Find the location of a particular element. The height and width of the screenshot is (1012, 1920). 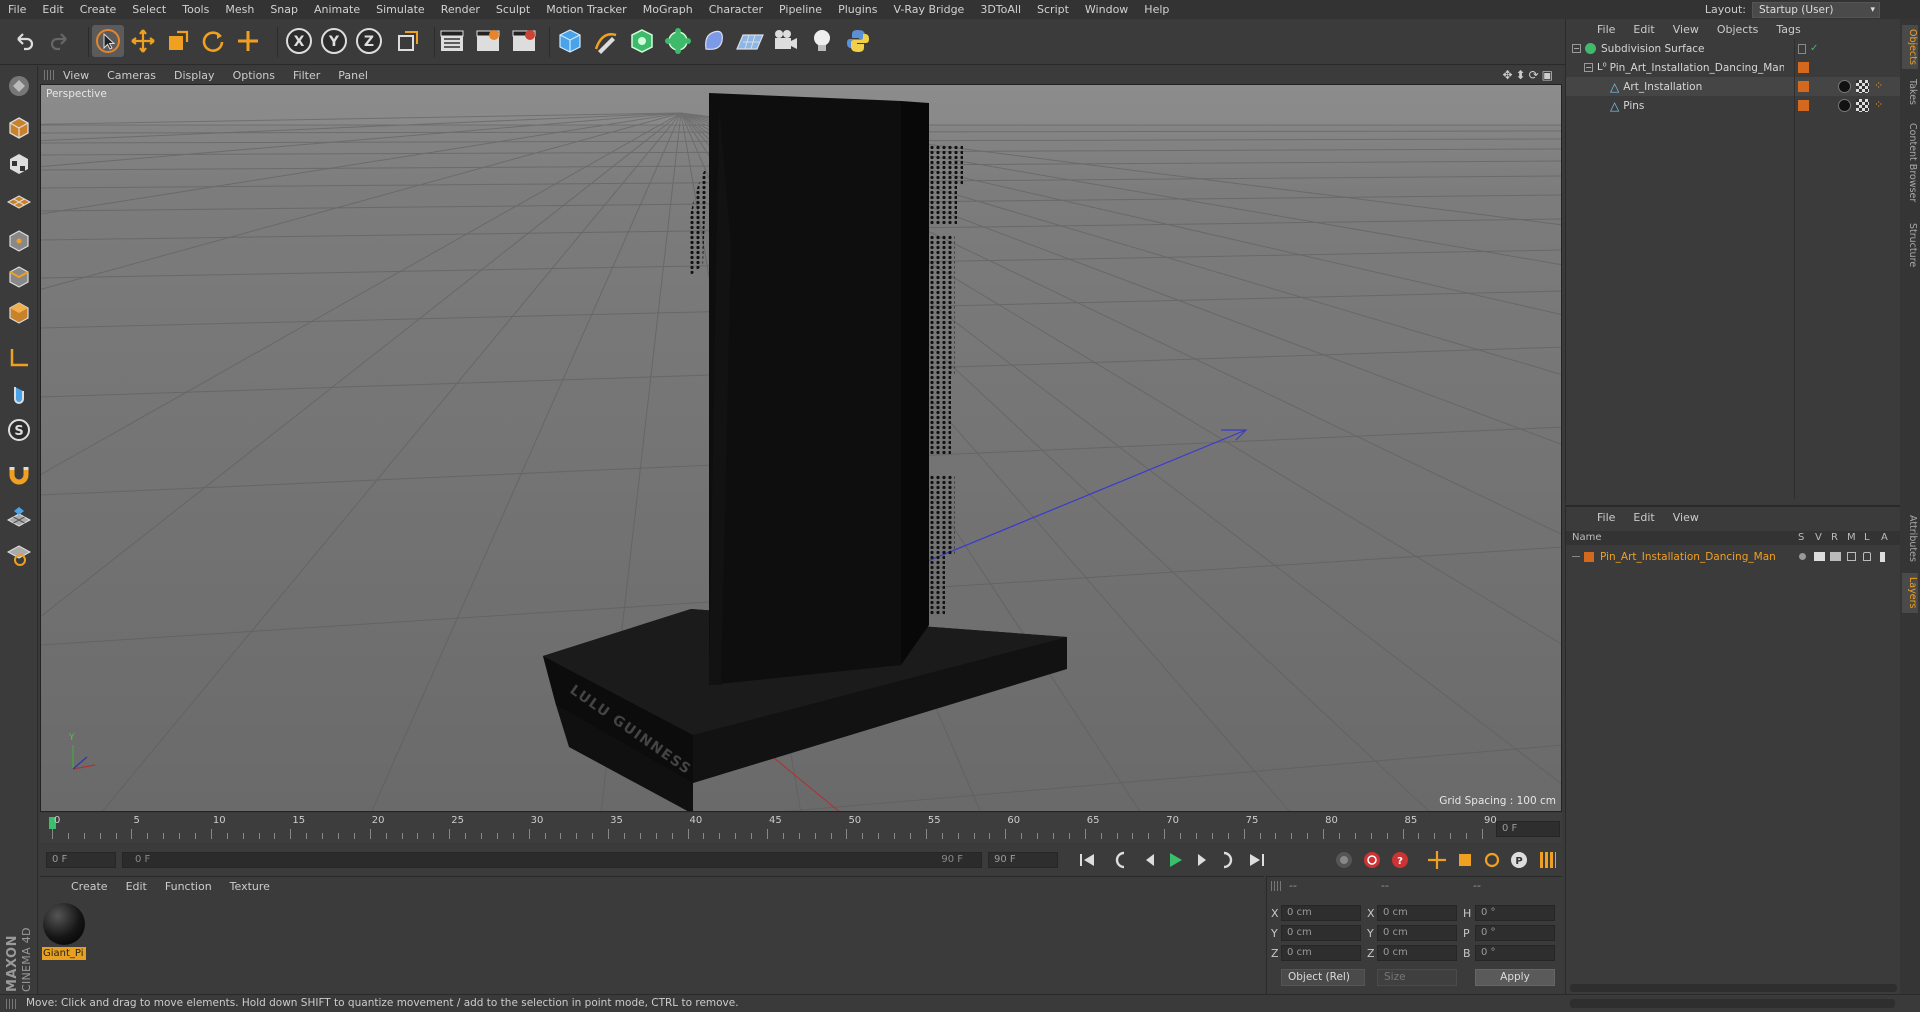

undo-icon is located at coordinates (24, 41).